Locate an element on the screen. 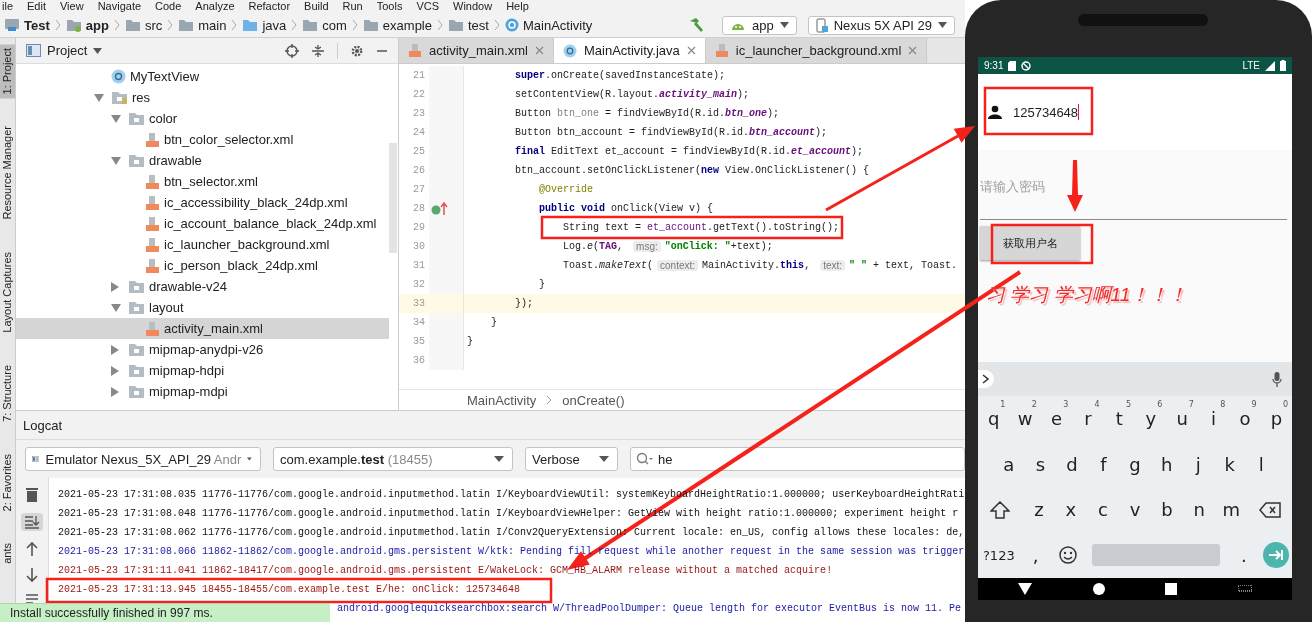  keyboard-key: . is located at coordinates (1243, 555).